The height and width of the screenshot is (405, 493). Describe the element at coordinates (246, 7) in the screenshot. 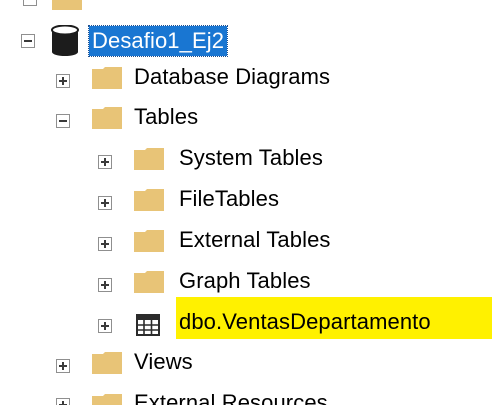

I see `tree-row-partial-top` at that location.